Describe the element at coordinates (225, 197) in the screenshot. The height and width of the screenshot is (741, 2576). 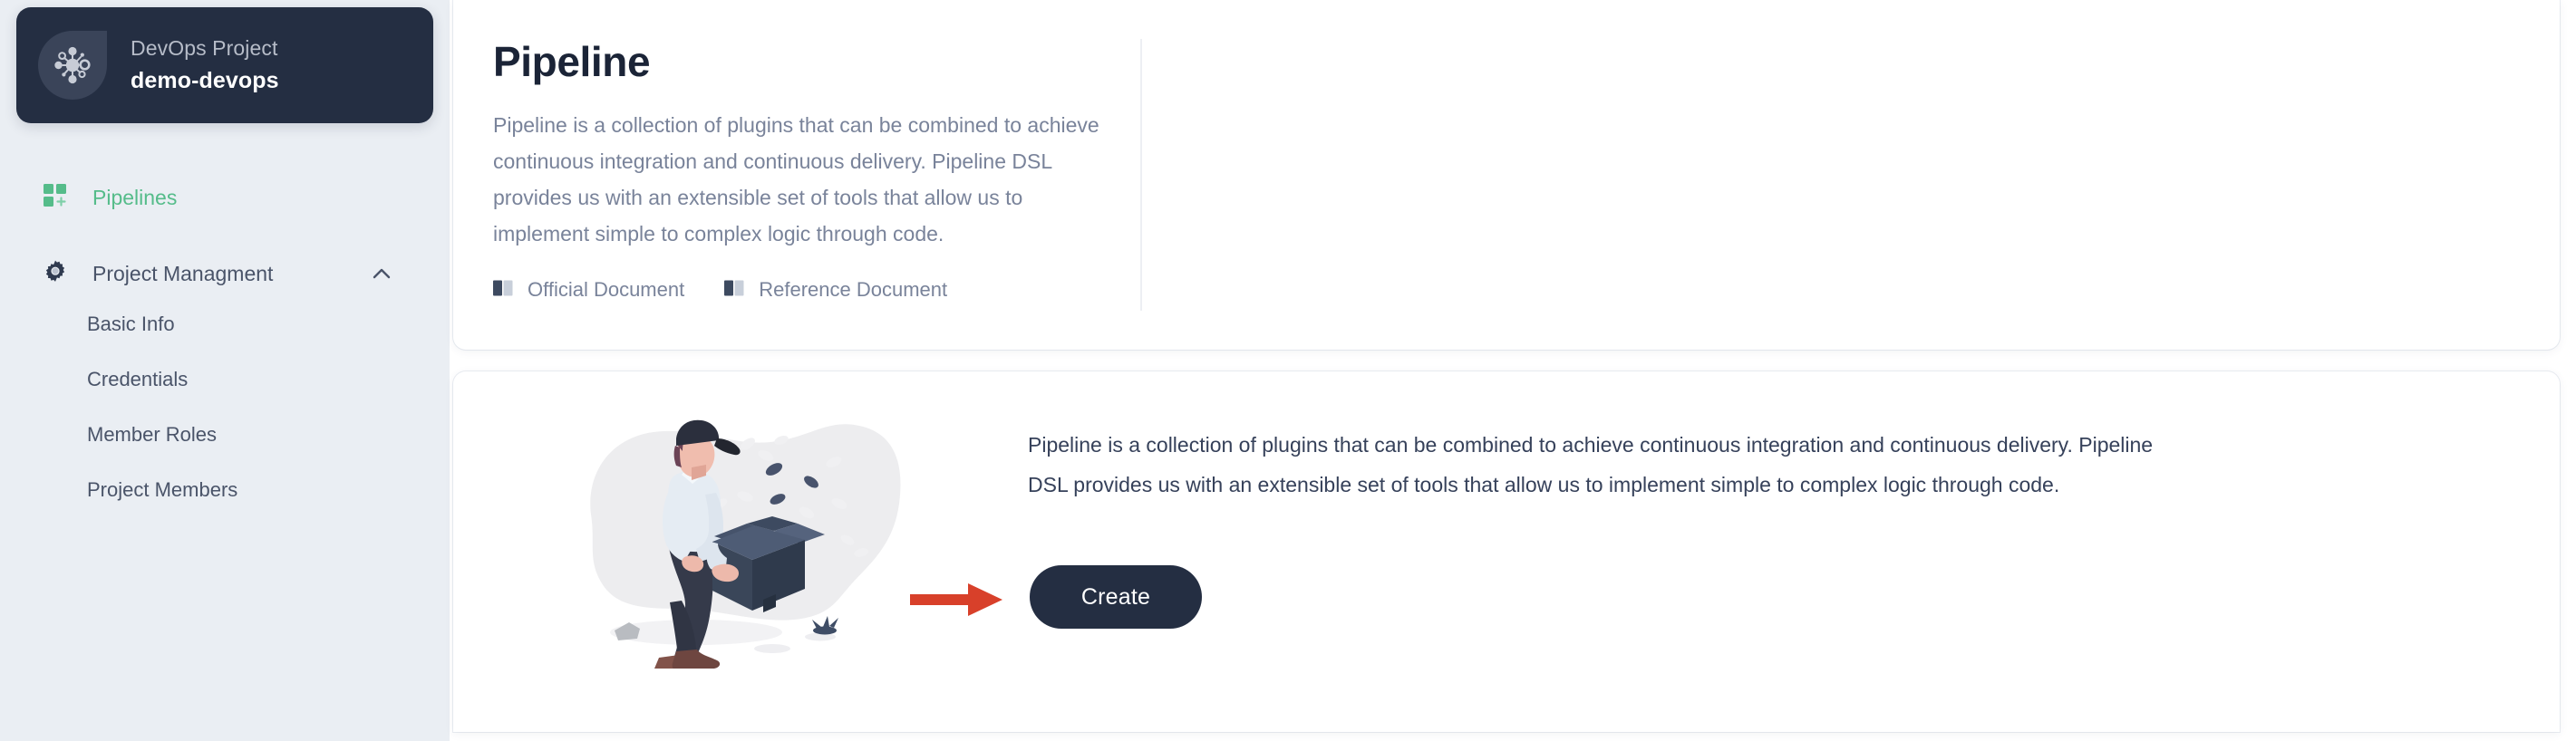
I see `sidebar-item-pipelines: Pipelines` at that location.